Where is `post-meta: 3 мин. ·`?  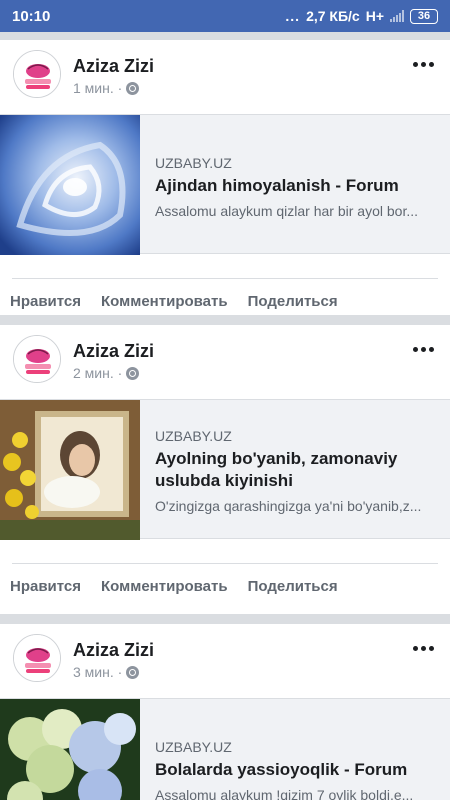 post-meta: 3 мин. · is located at coordinates (106, 672).